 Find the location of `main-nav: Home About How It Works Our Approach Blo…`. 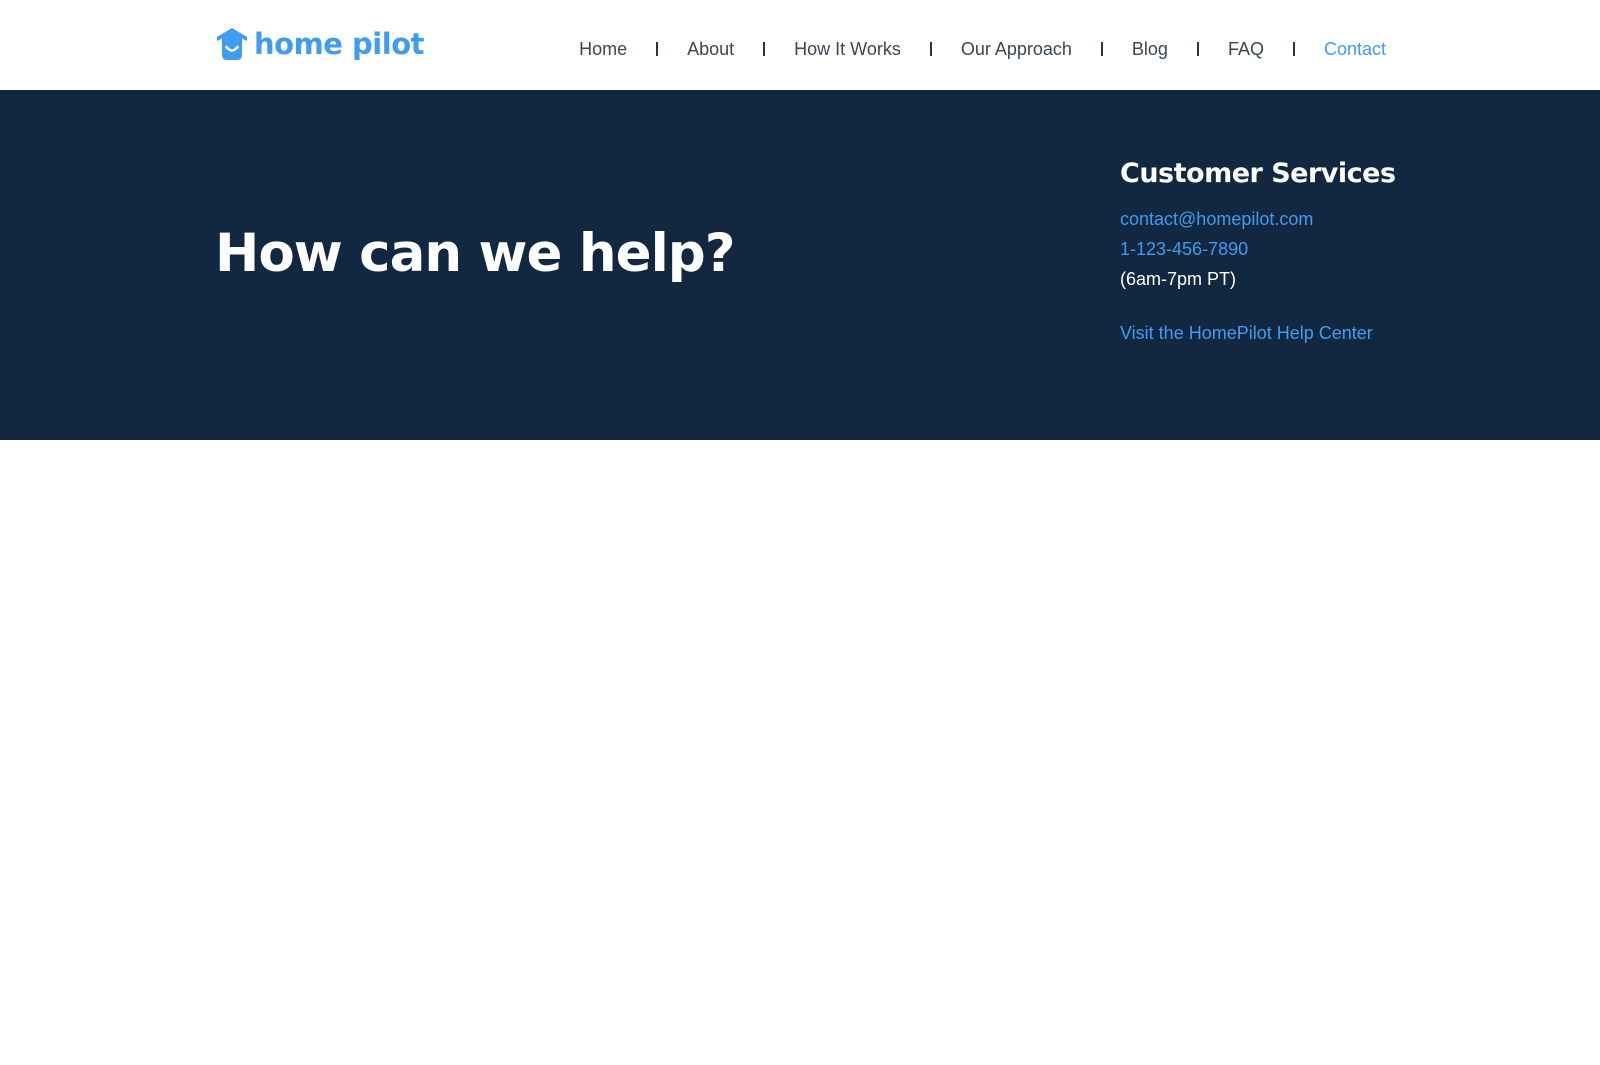

main-nav: Home About How It Works Our Approach Blo… is located at coordinates (982, 49).